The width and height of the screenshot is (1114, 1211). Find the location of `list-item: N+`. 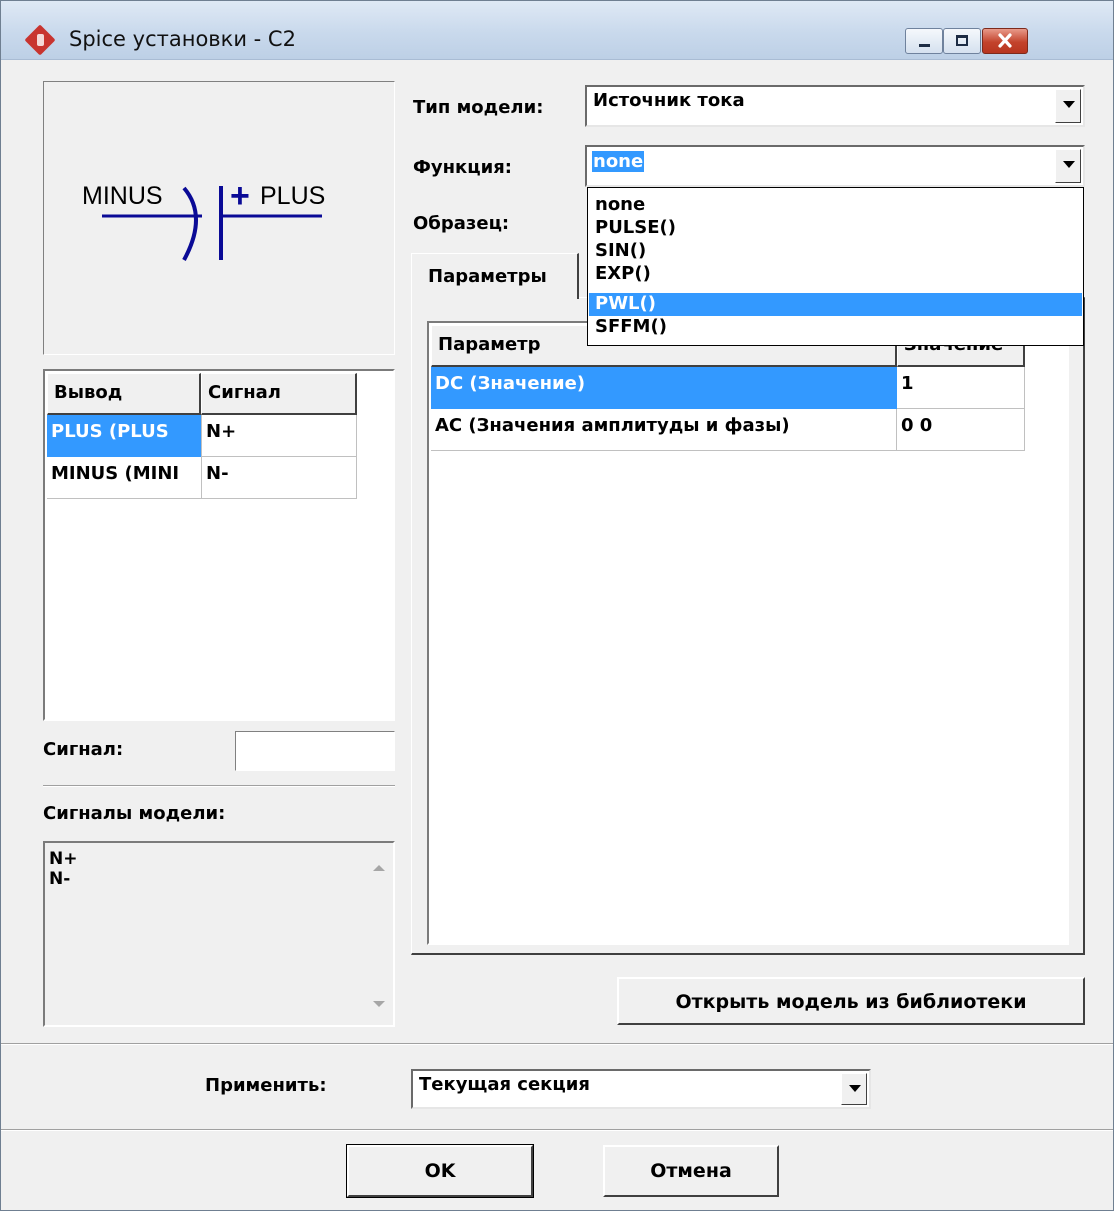

list-item: N+ is located at coordinates (63, 859).